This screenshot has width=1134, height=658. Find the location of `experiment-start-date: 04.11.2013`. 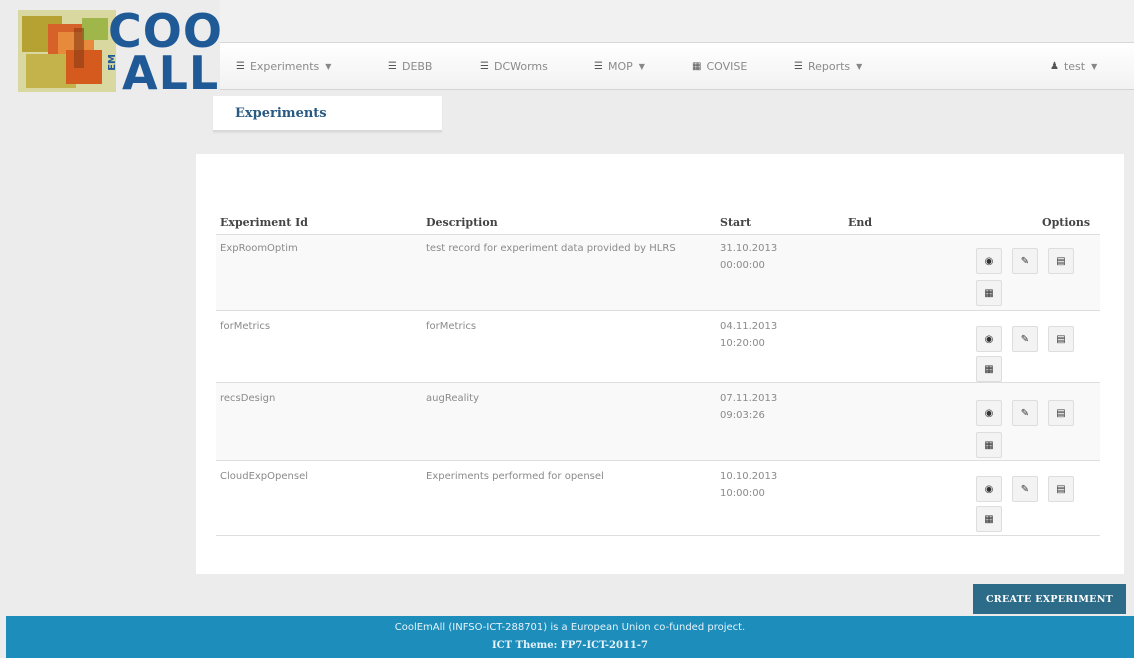

experiment-start-date: 04.11.2013 is located at coordinates (749, 326).